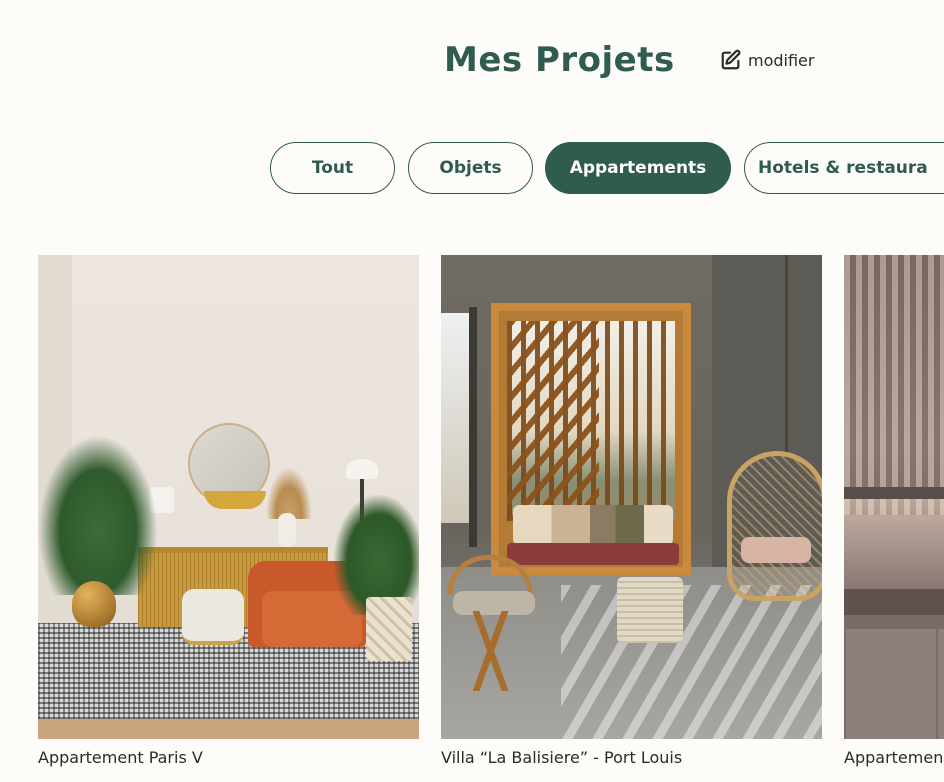 The width and height of the screenshot is (944, 782). Describe the element at coordinates (731, 60) in the screenshot. I see `edit-icon` at that location.